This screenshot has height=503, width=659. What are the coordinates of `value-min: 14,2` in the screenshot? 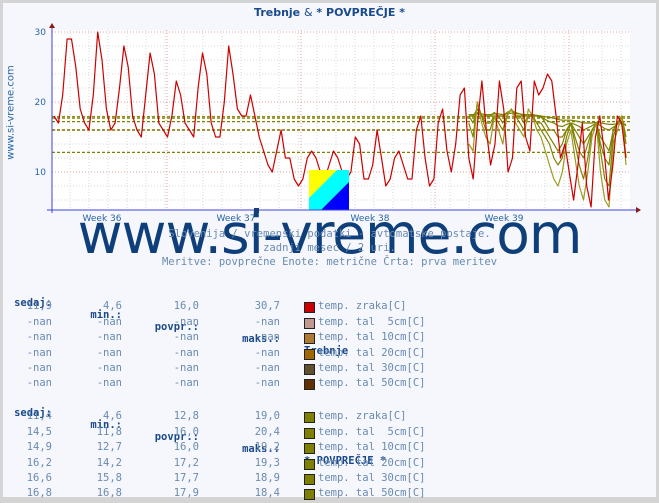 It's located at (109, 462).